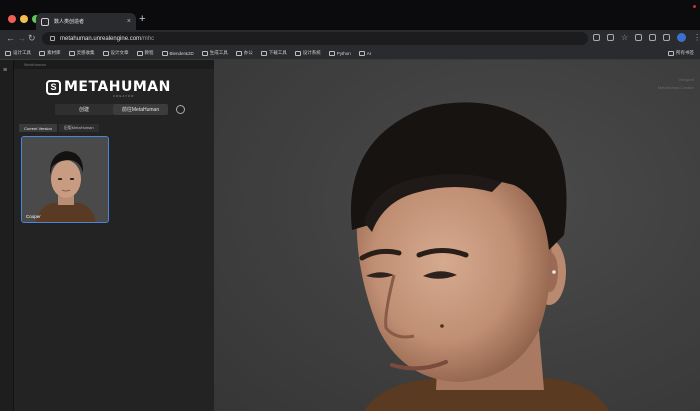 Image resolution: width=700 pixels, height=411 pixels. What do you see at coordinates (117, 87) in the screenshot?
I see `metahuman-wordmark: METAHUMAN` at bounding box center [117, 87].